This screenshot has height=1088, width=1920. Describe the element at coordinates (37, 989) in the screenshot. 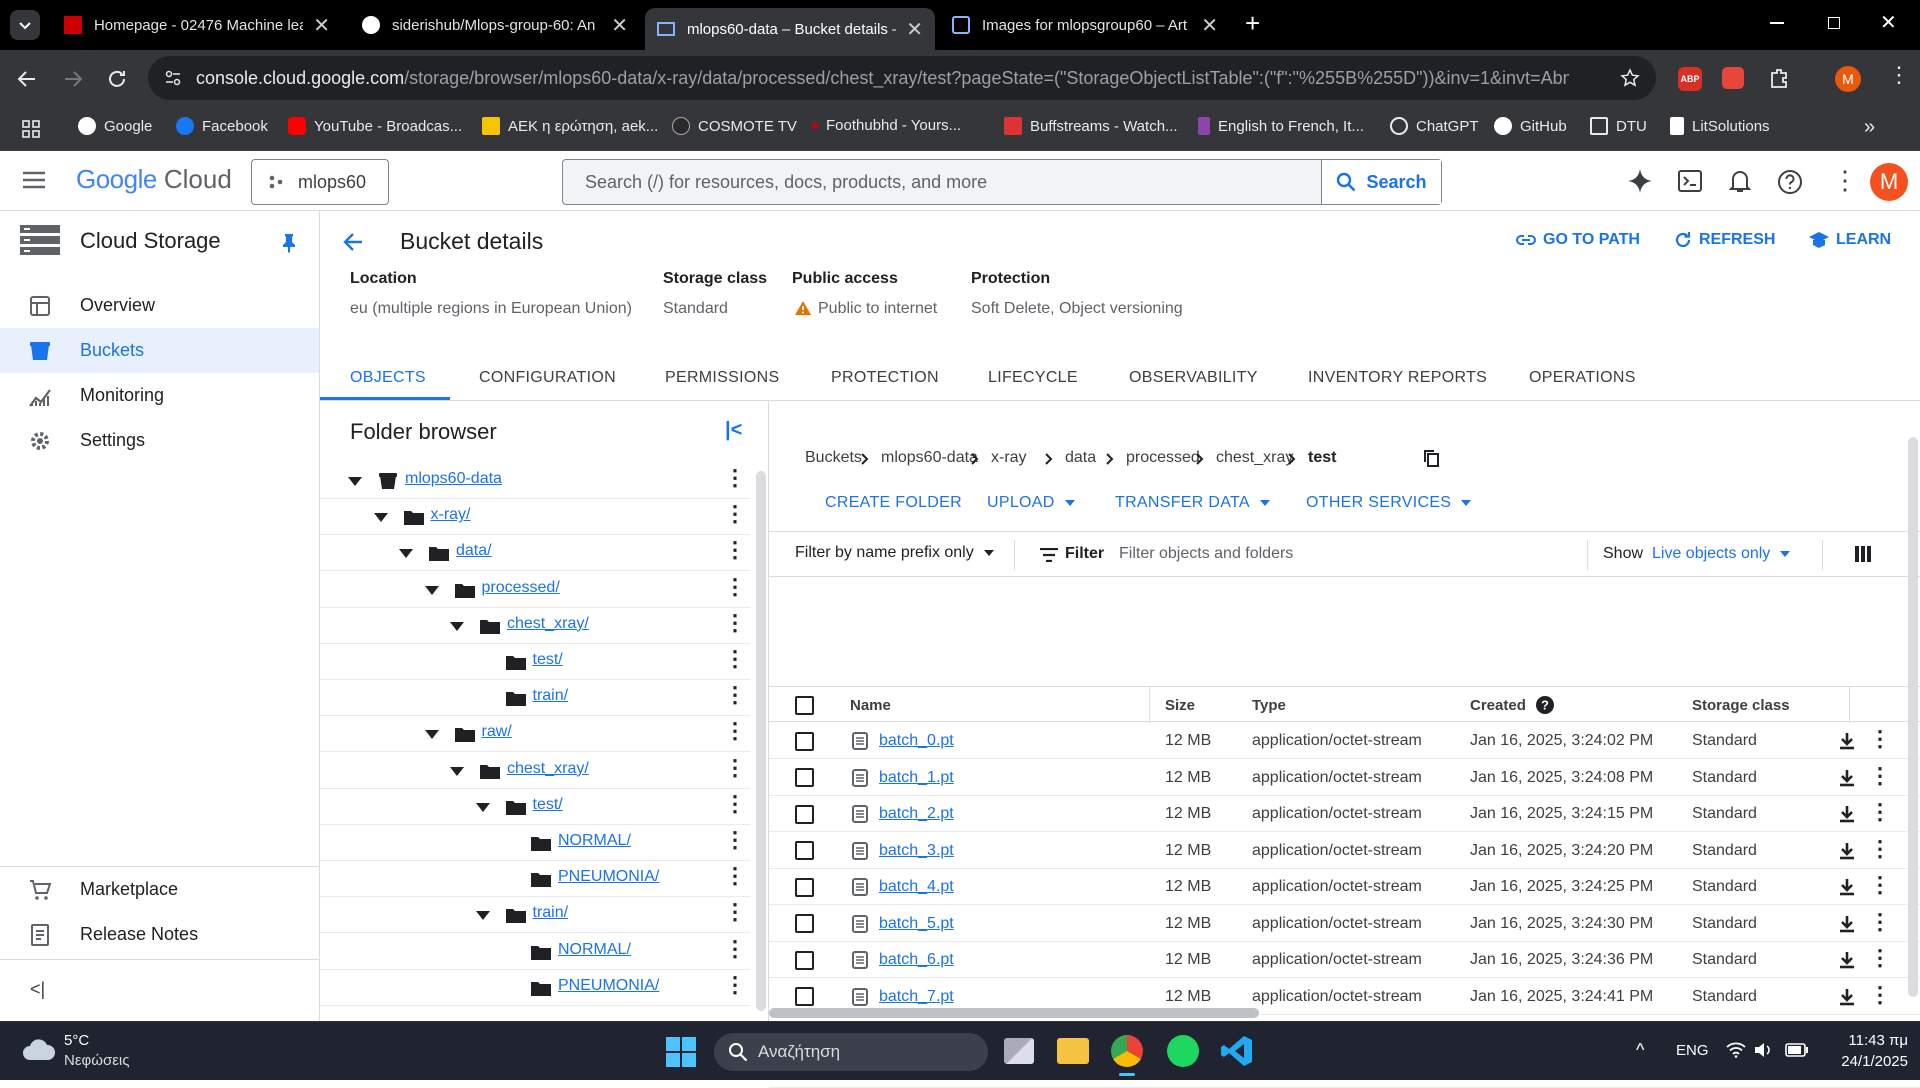

I see `collapse-nav-icon: <|` at that location.